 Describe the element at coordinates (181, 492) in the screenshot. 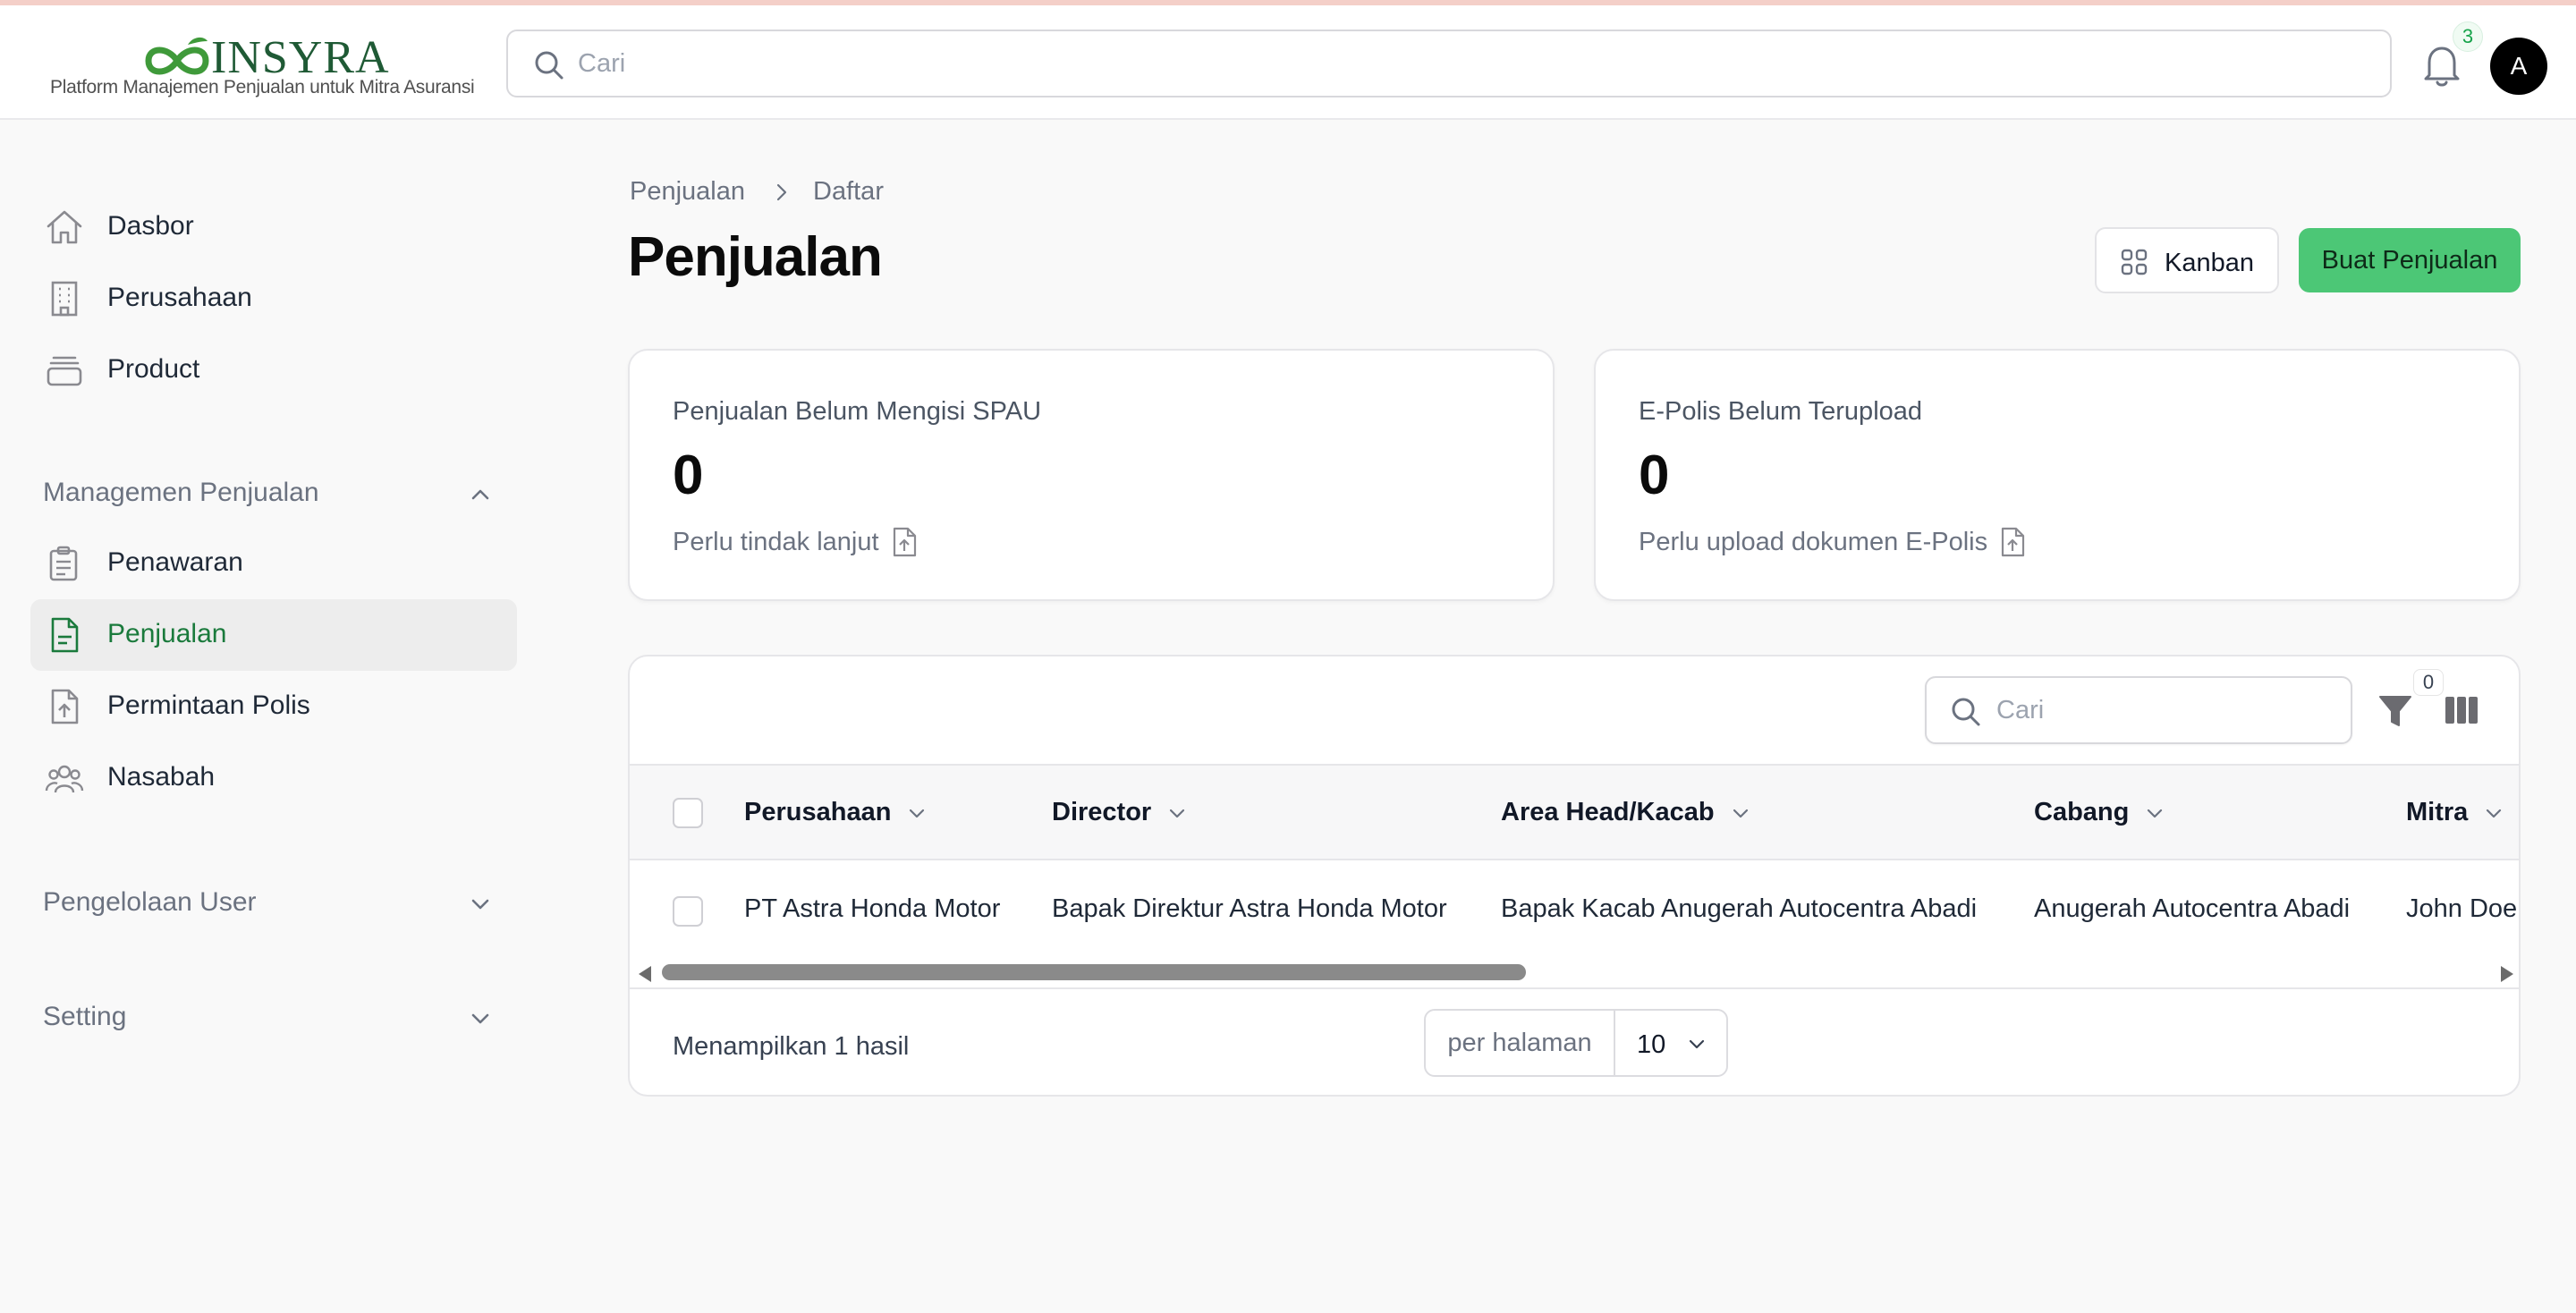

I see `sidebar-group-label: Managemen Penjualan` at that location.